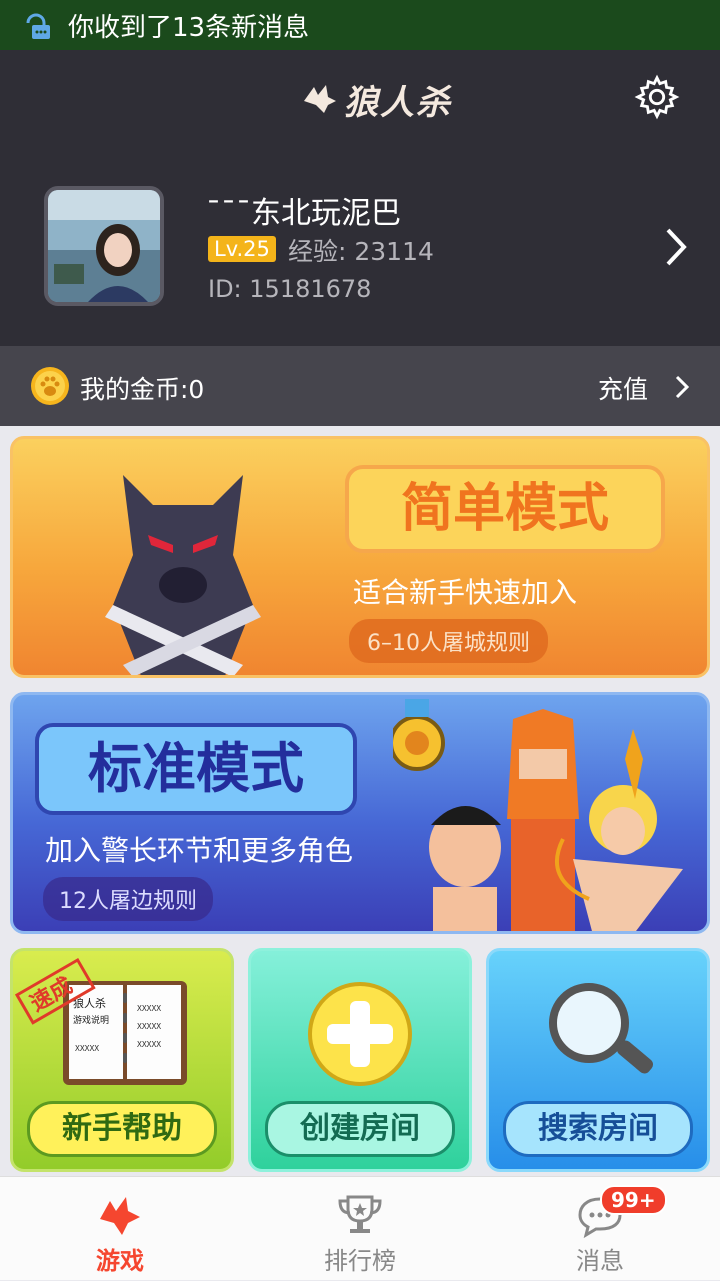  I want to click on help-tile: 狼人杀 游戏说明 XXXXX XXXXX XXXXX XXXXX 速成 新手帮助, so click(122, 1060).